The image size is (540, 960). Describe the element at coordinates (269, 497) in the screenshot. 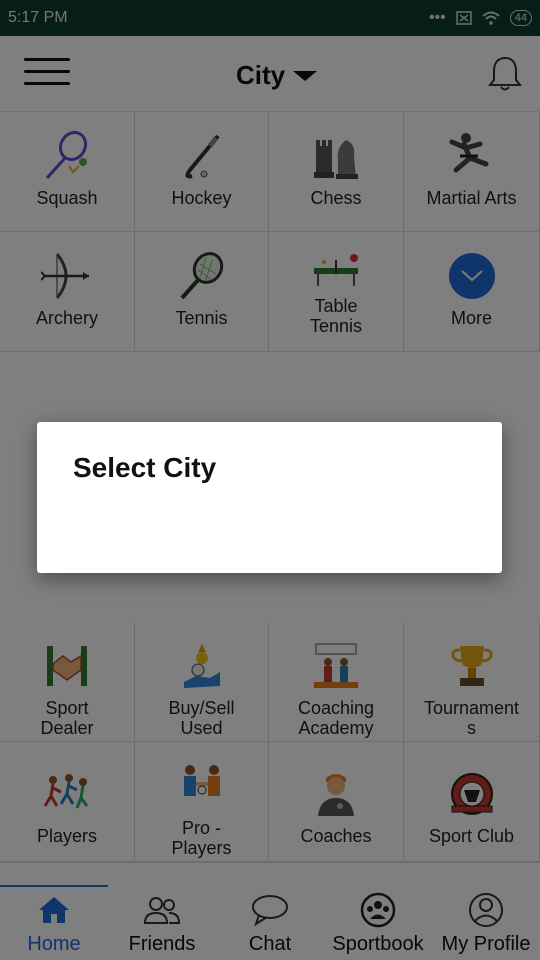

I see `select-city-dialog: Select City` at that location.